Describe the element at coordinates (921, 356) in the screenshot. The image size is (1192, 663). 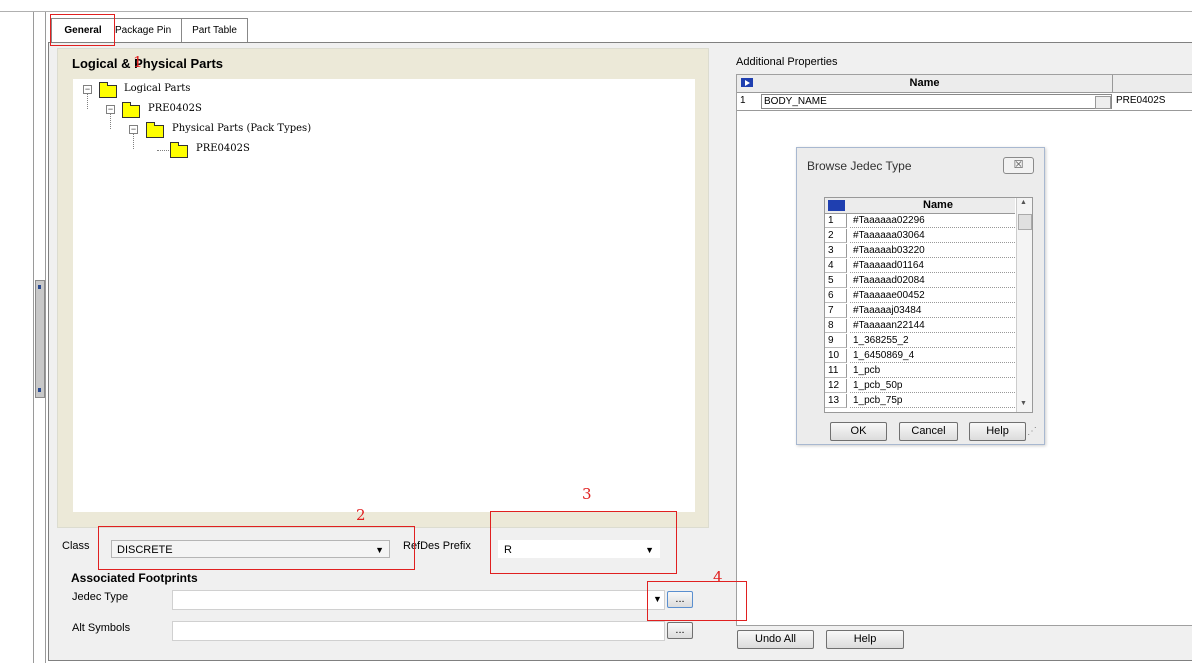
I see `list-item: 10 1_6450869_4` at that location.